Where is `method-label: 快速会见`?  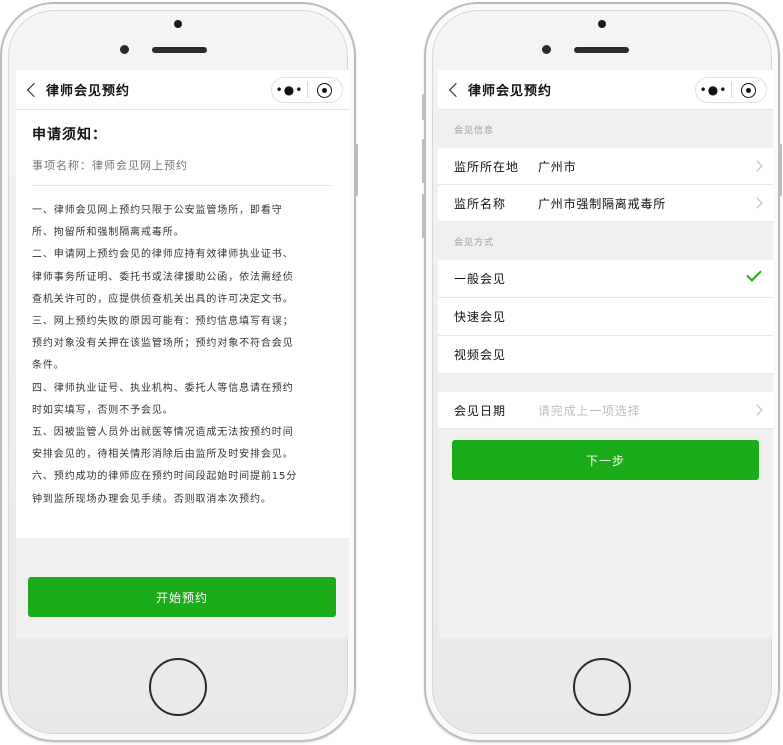
method-label: 快速会见 is located at coordinates (480, 317).